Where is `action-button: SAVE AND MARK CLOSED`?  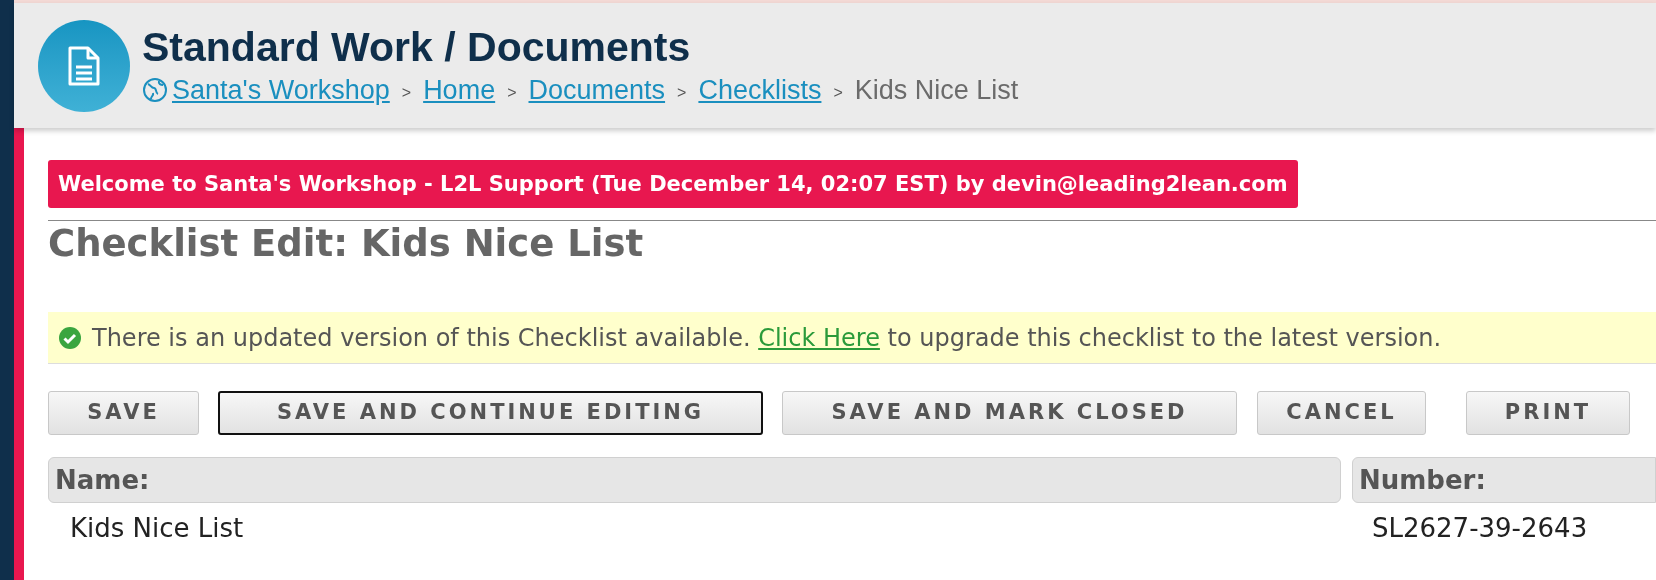
action-button: SAVE AND MARK CLOSED is located at coordinates (1009, 413).